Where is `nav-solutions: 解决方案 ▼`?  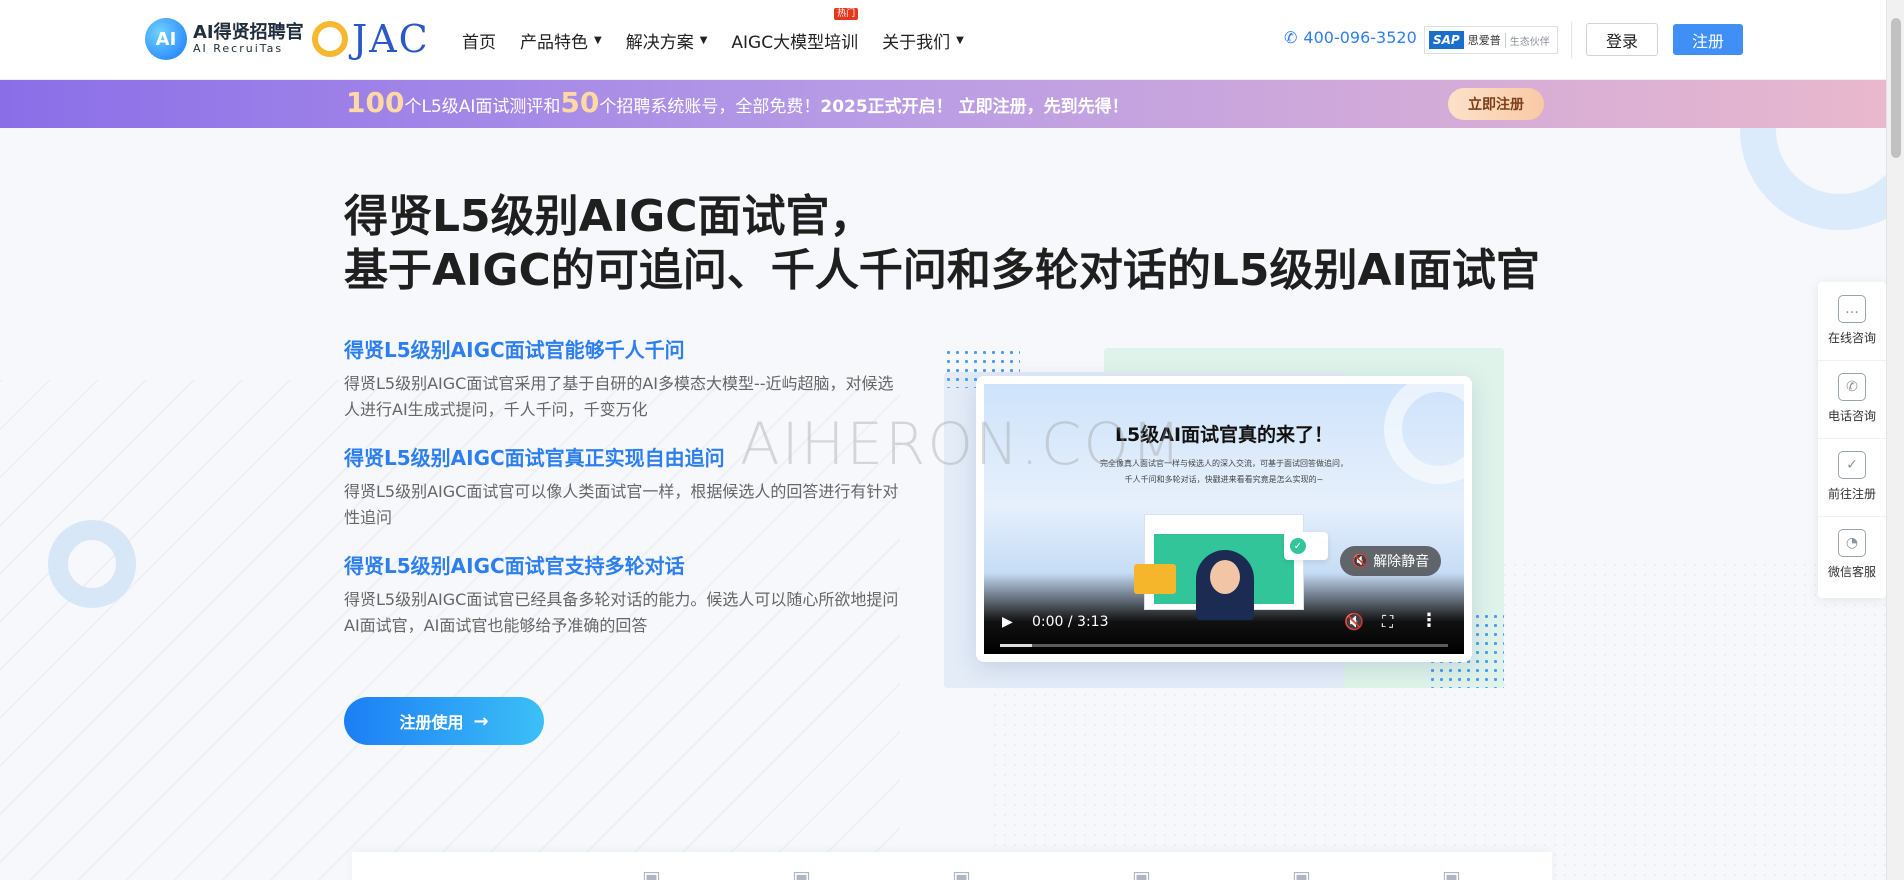 nav-solutions: 解决方案 ▼ is located at coordinates (667, 40).